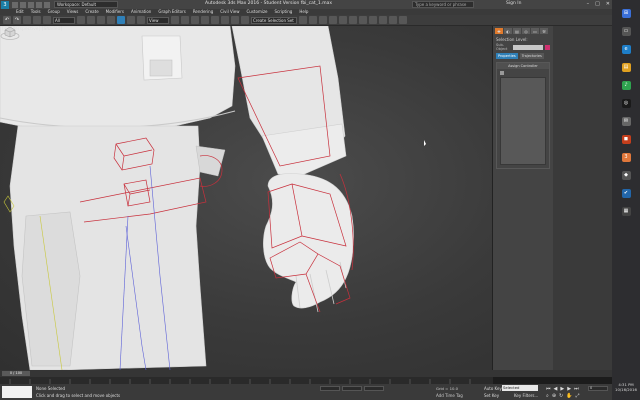 This screenshot has height=400, width=640. Describe the element at coordinates (626, 157) in the screenshot. I see `3ds-max-taskbar-icon: 3` at that location.